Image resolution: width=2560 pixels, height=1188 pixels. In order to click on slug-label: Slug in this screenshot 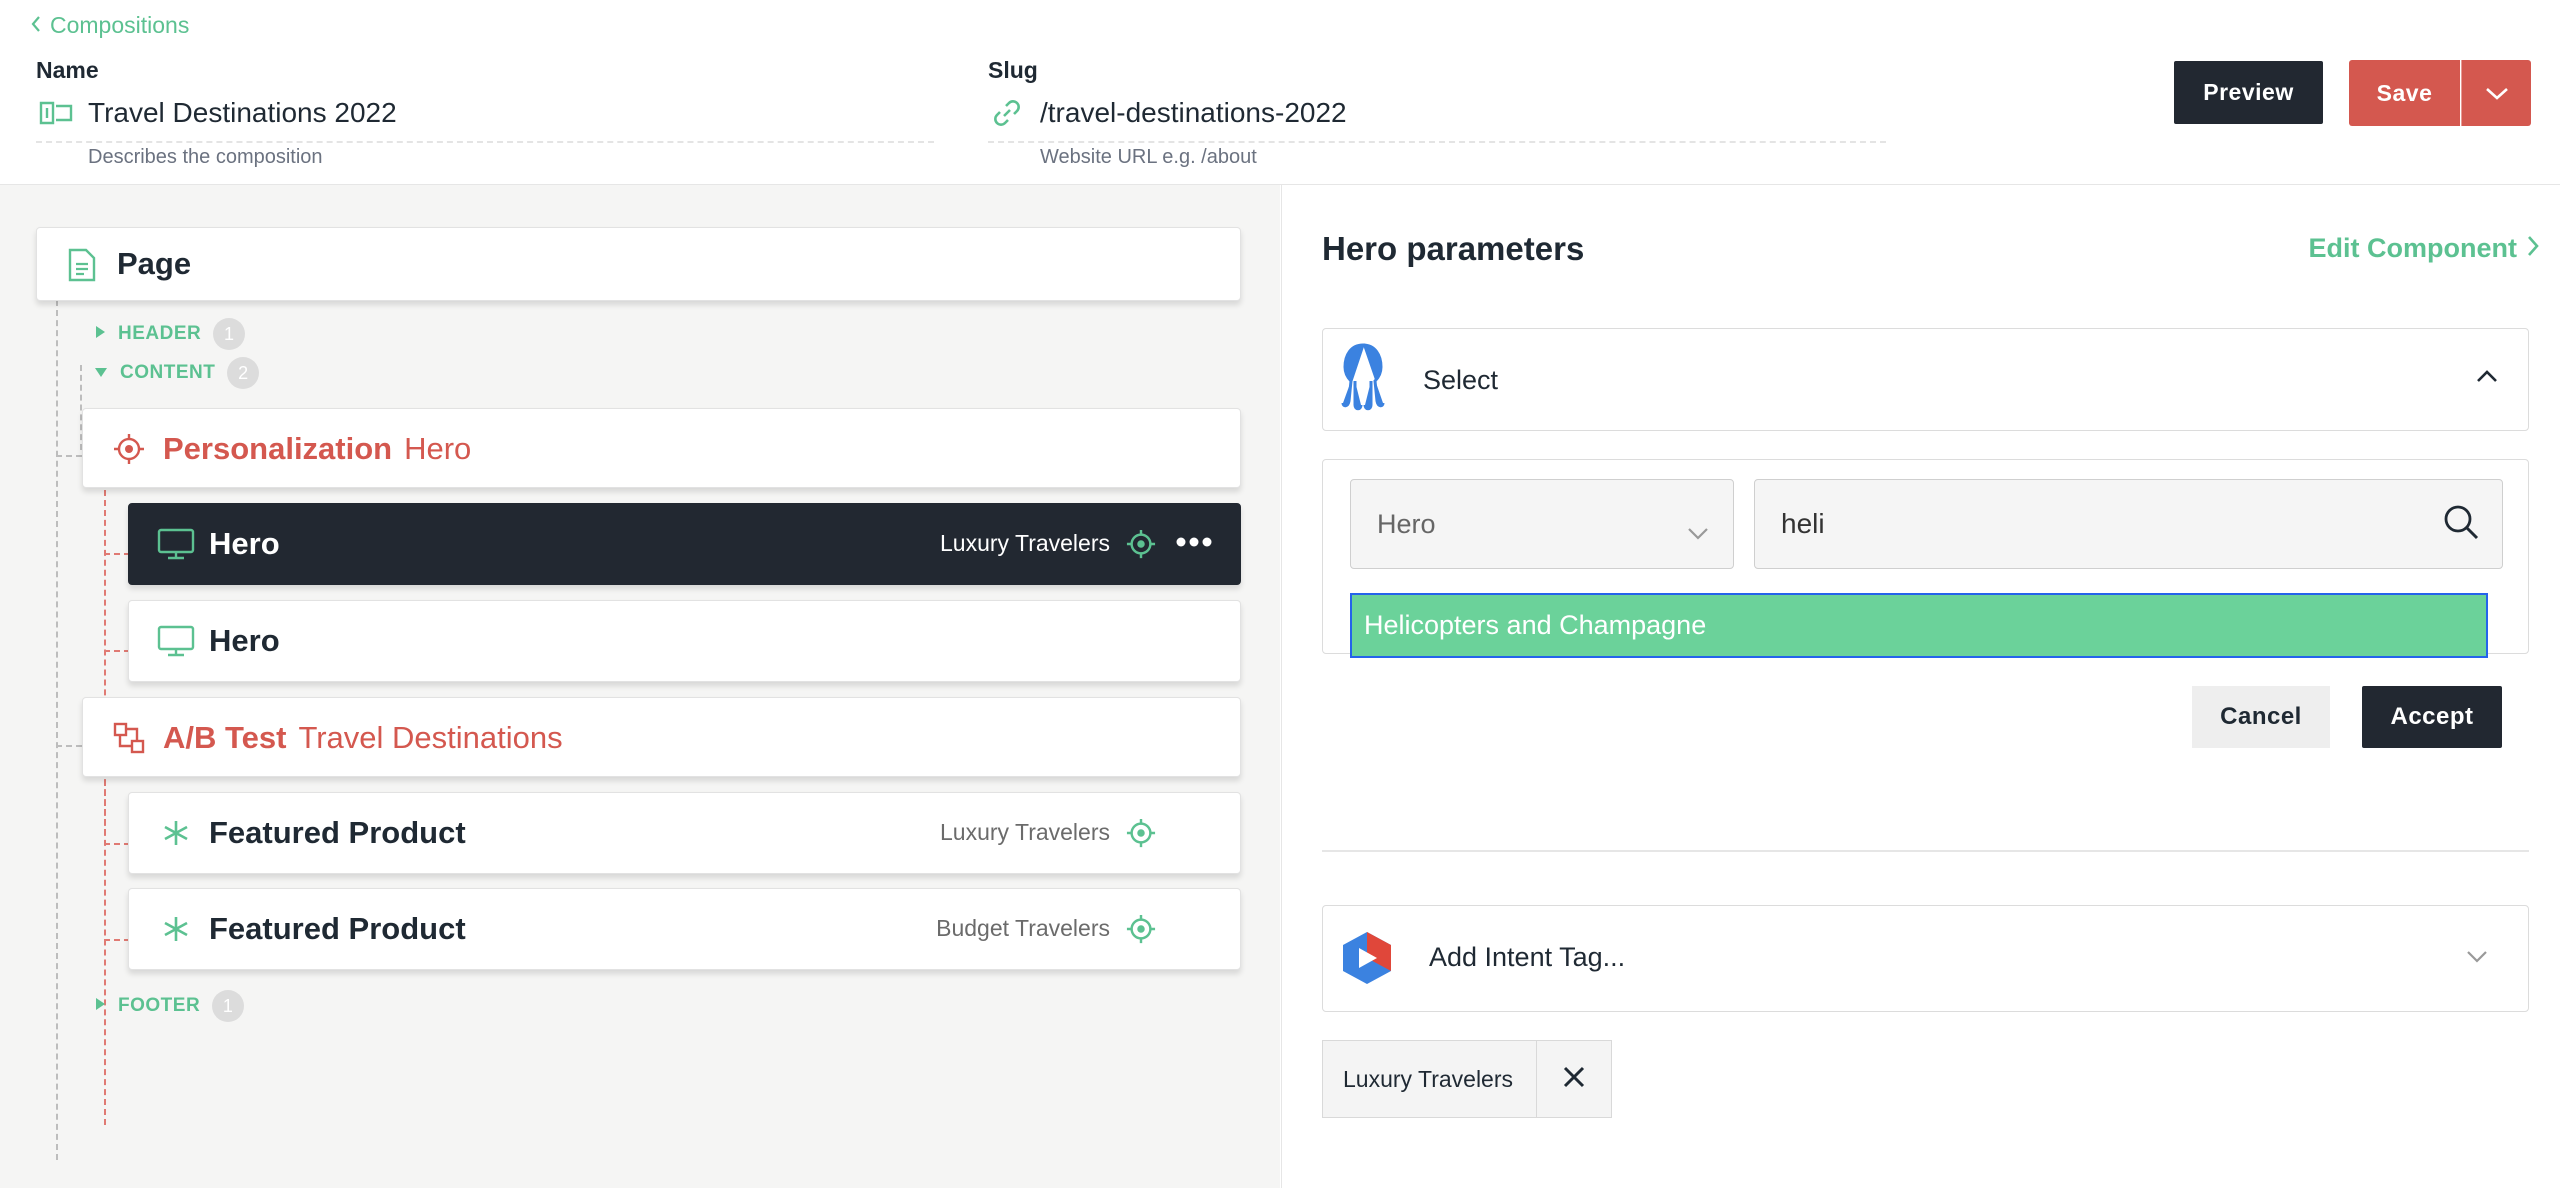, I will do `click(1013, 70)`.